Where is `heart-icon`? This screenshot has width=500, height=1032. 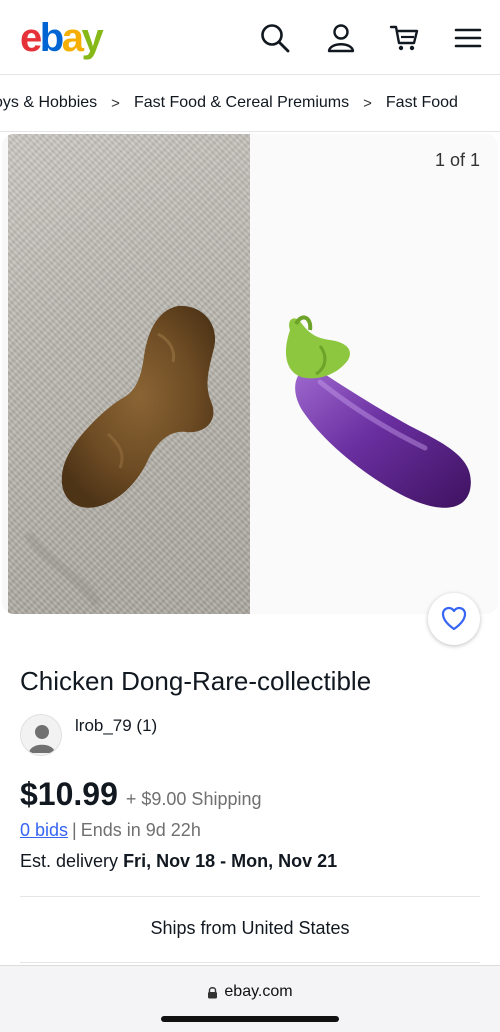
heart-icon is located at coordinates (454, 618).